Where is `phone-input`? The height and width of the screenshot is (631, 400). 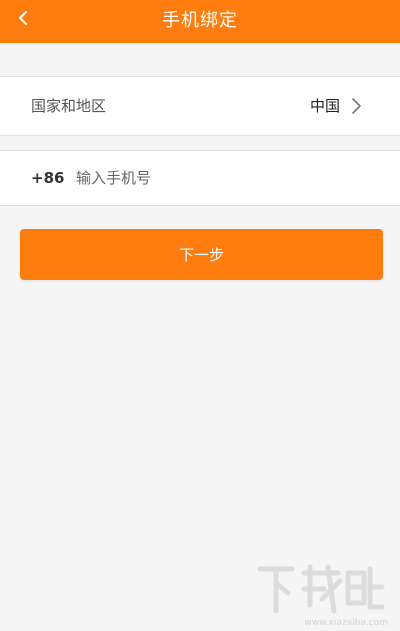
phone-input is located at coordinates (221, 178).